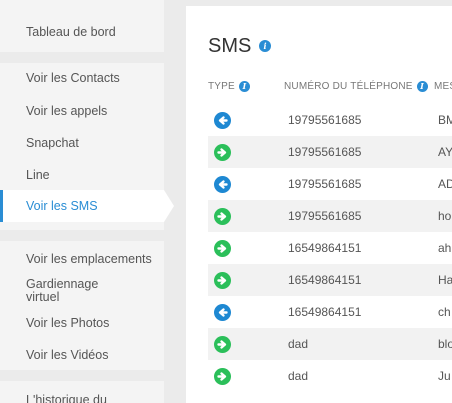 The height and width of the screenshot is (403, 452). I want to click on column-header-label: TYPE, so click(221, 87).